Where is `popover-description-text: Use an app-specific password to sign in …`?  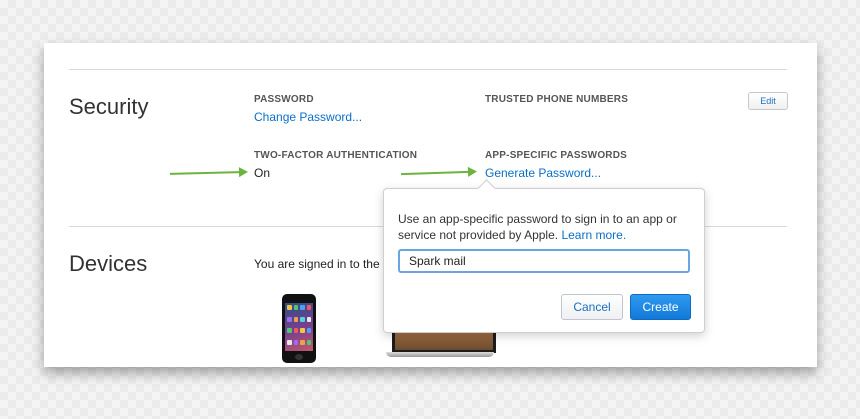
popover-description-text: Use an app-specific password to sign in … is located at coordinates (537, 227).